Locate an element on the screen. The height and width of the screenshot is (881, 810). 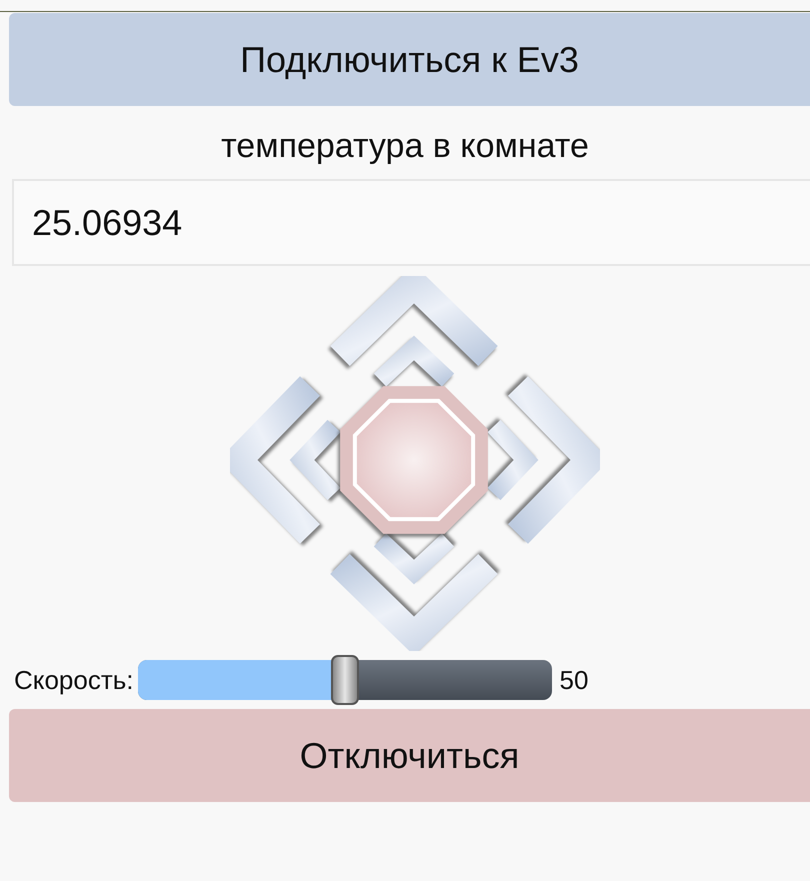
speed-label: Скорость: is located at coordinates (74, 680).